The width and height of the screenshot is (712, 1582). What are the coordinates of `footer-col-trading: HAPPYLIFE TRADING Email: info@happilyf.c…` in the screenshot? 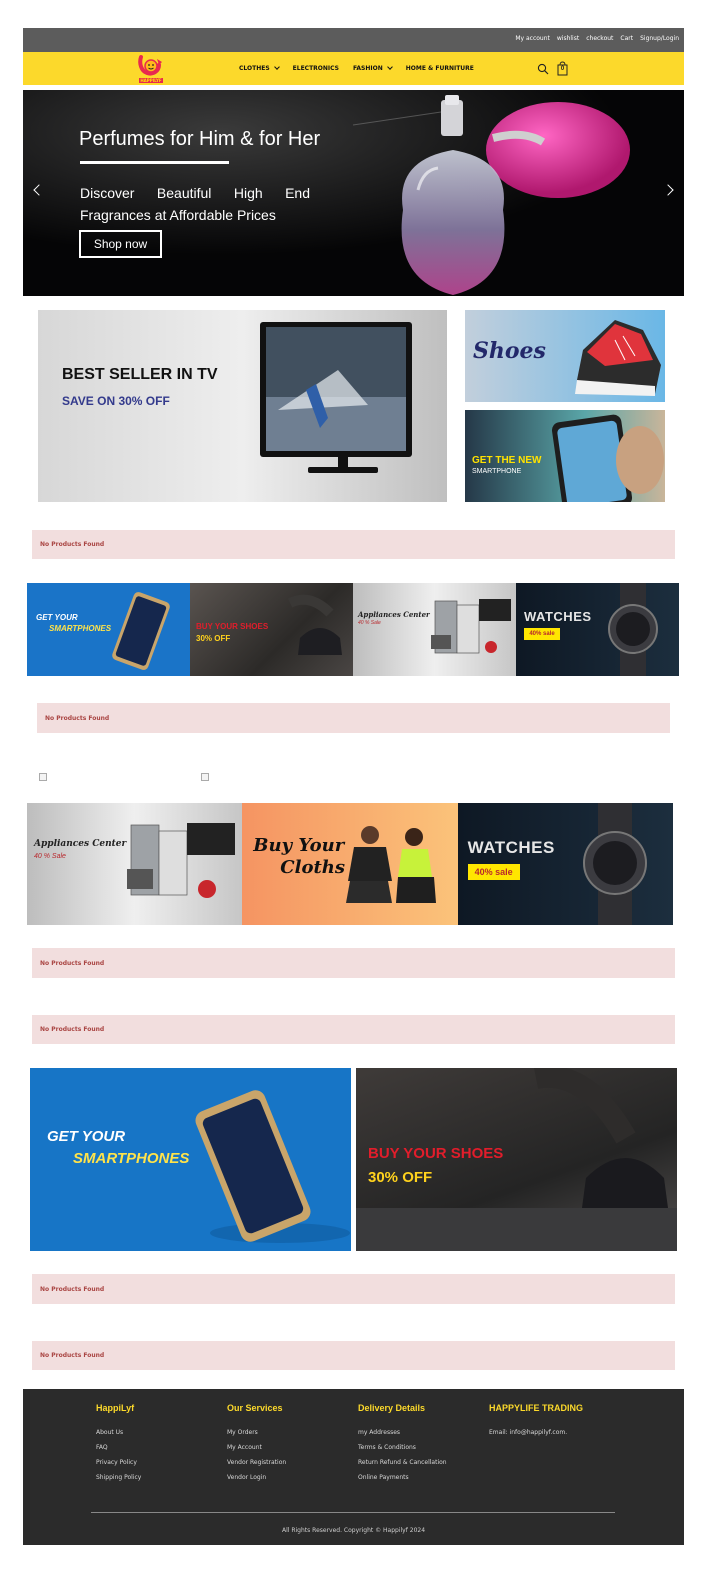 It's located at (536, 1421).